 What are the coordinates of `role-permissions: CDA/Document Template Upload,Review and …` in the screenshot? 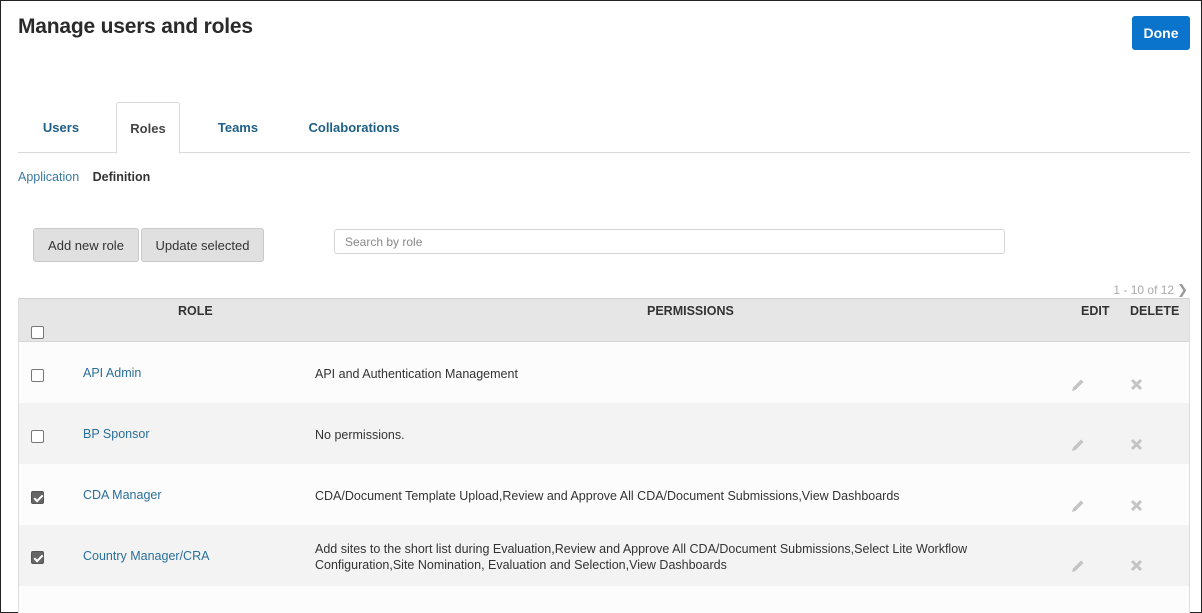 It's located at (607, 496).